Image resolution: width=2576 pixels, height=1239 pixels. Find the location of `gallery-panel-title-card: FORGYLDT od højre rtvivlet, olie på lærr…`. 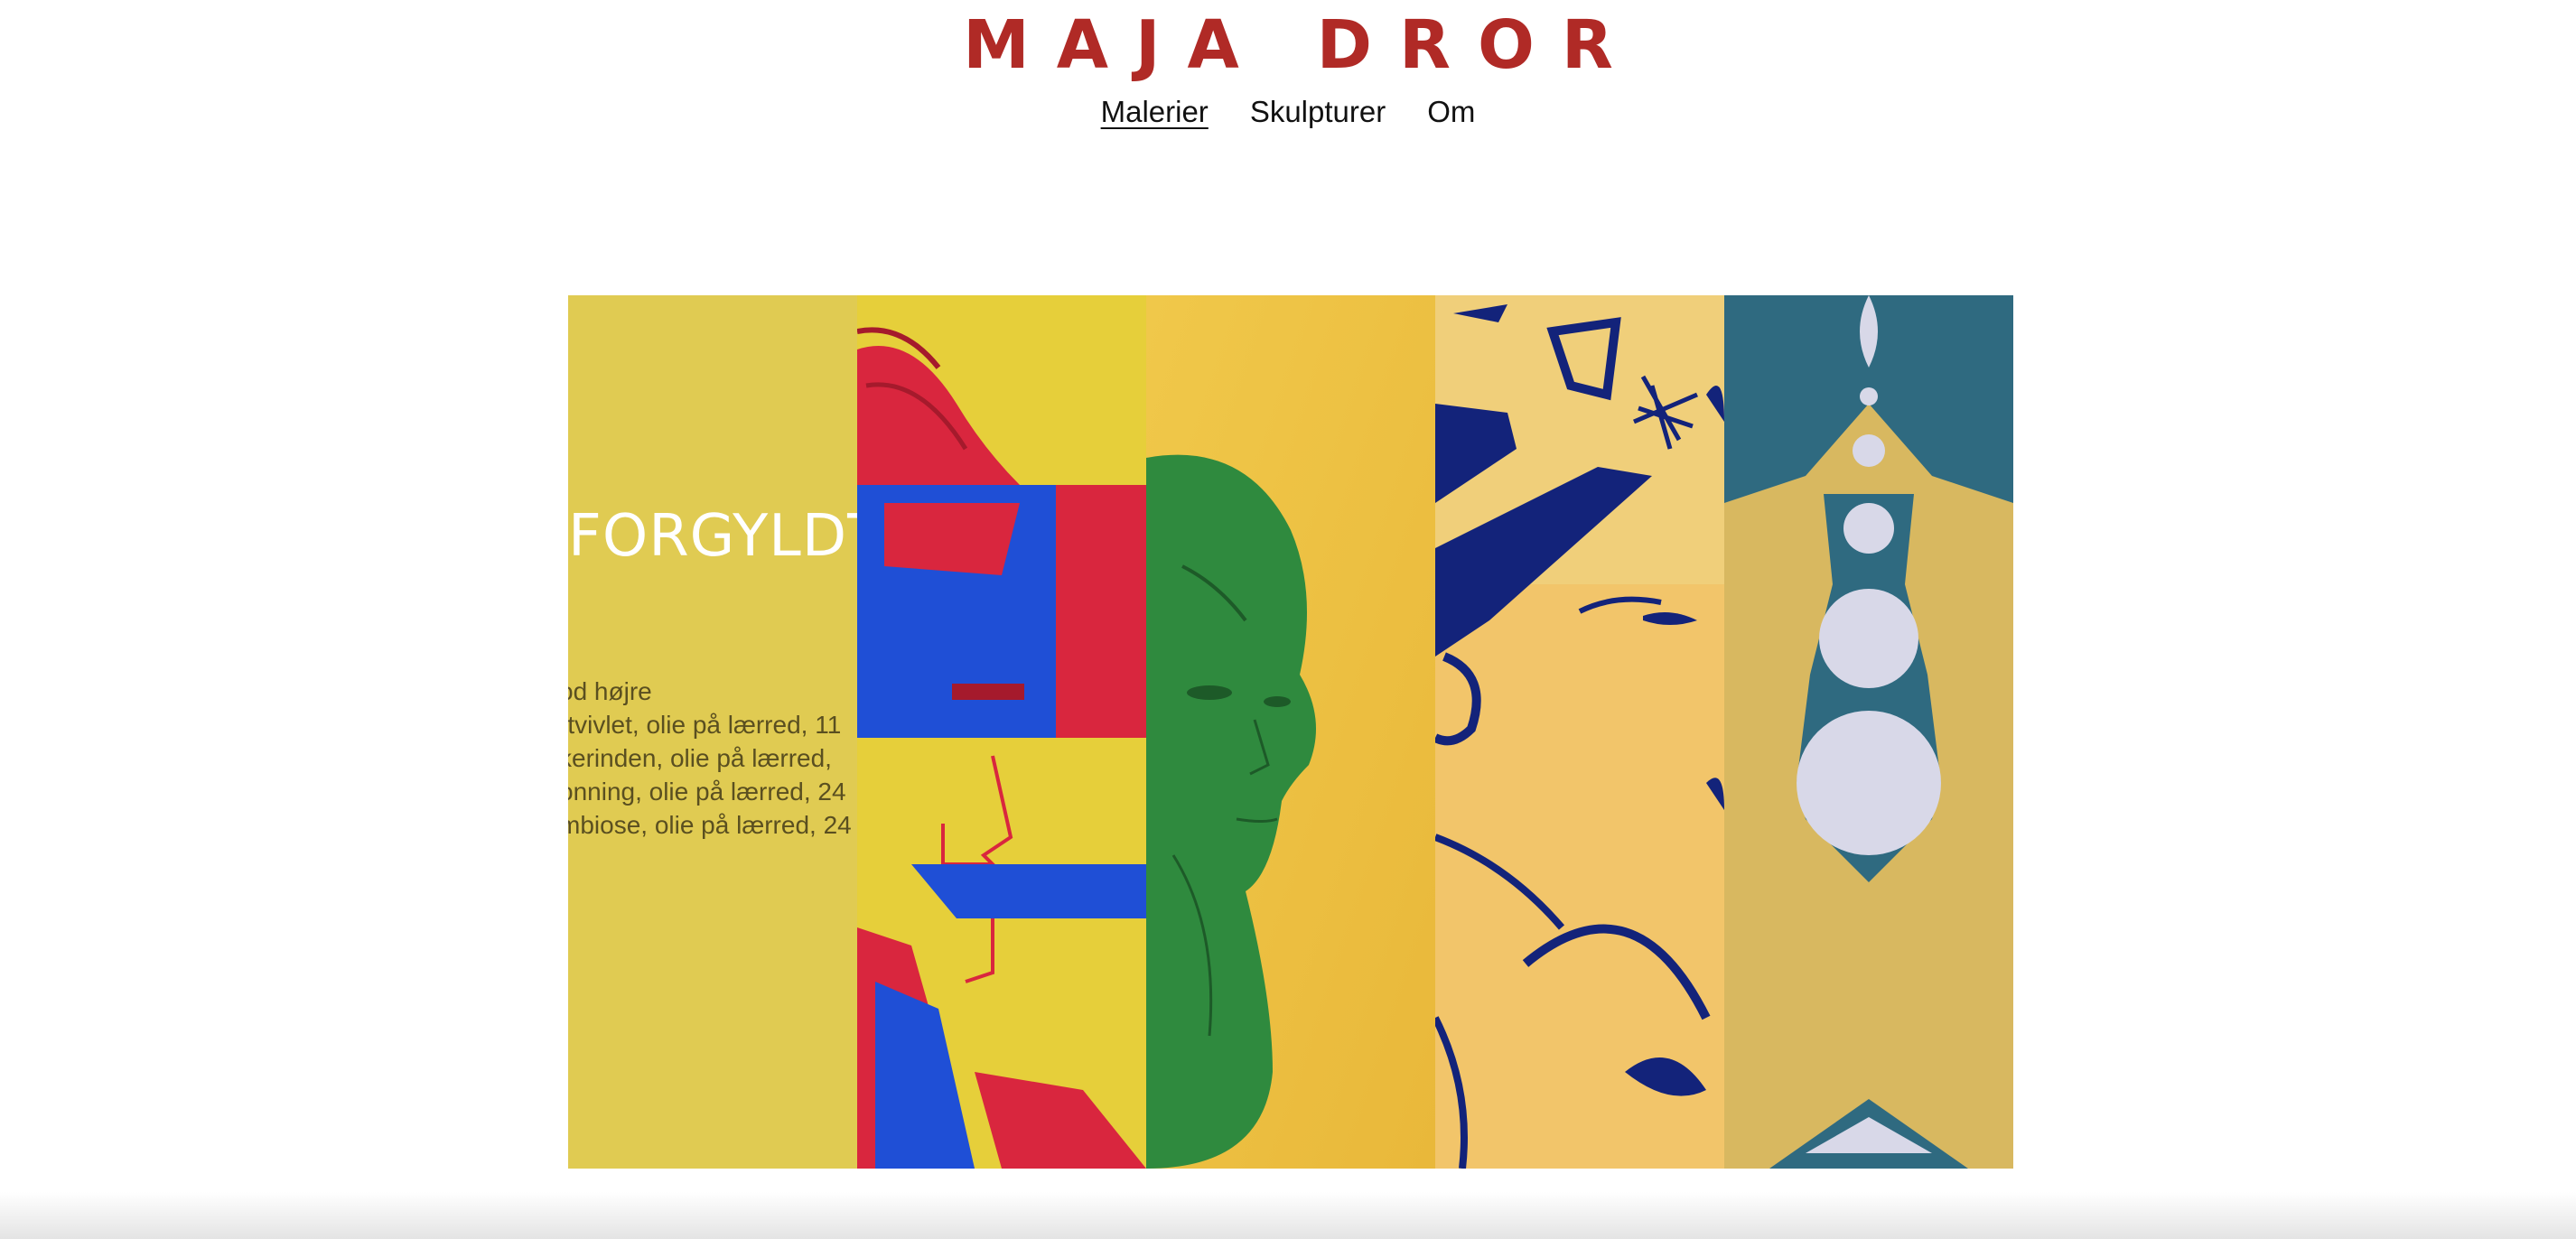

gallery-panel-title-card: FORGYLDT od højre rtvivlet, olie på lærr… is located at coordinates (712, 732).